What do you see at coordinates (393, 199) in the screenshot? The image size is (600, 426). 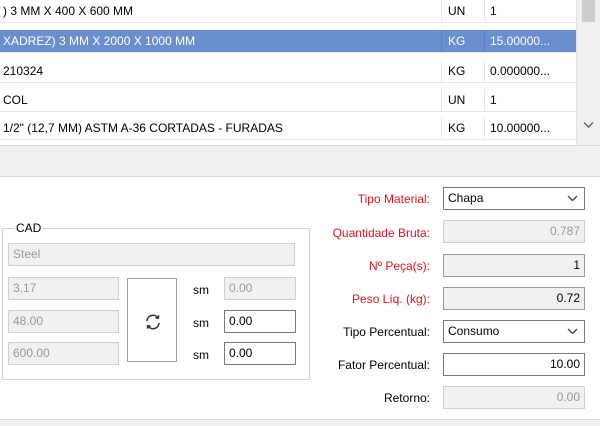 I see `tipo-material-label: Tipo Material:` at bounding box center [393, 199].